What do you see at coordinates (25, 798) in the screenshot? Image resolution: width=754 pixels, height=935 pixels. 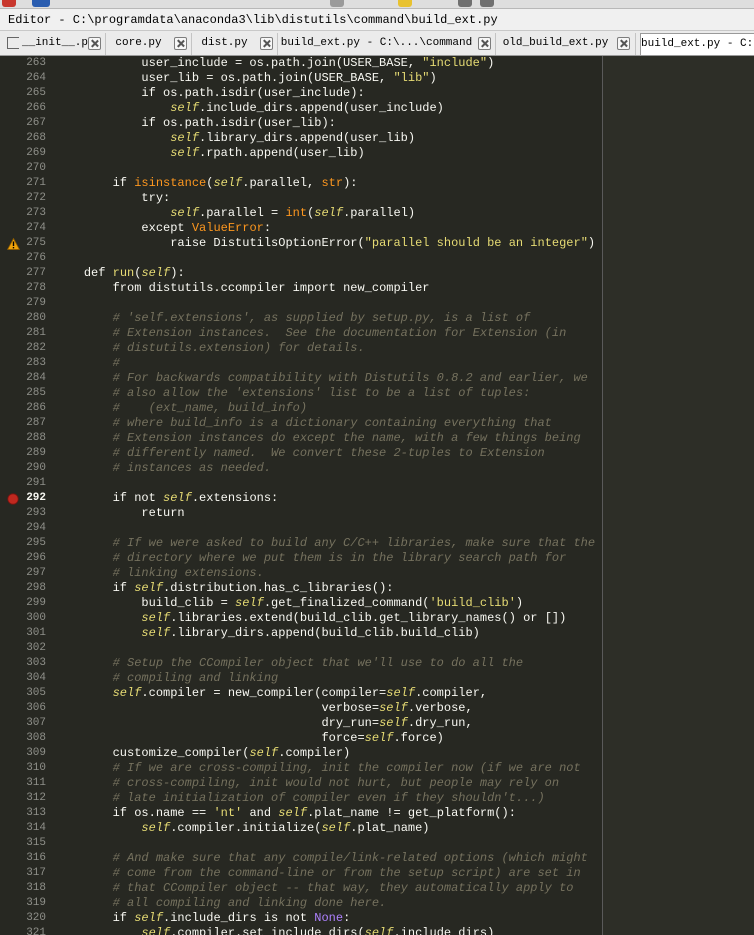 I see `gutter-row: 312` at bounding box center [25, 798].